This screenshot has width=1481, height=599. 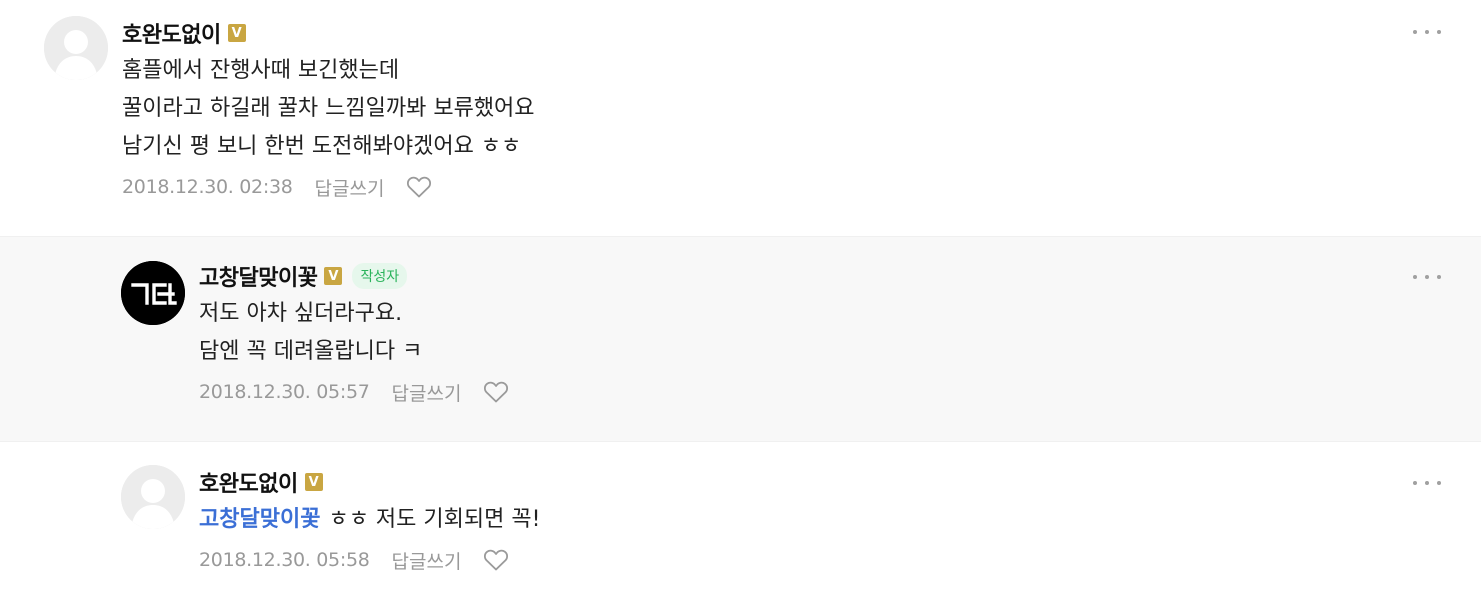 I want to click on mention-link: 고창달맞이꽃, so click(x=259, y=519).